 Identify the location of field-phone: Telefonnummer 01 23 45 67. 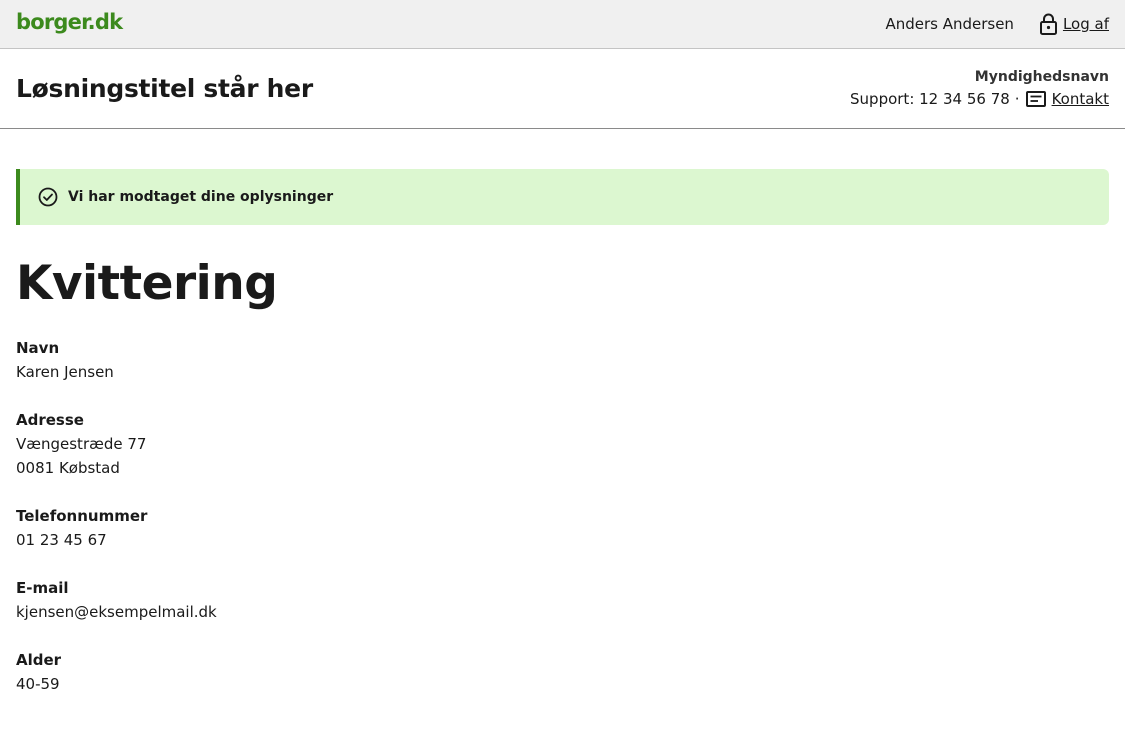
(562, 528).